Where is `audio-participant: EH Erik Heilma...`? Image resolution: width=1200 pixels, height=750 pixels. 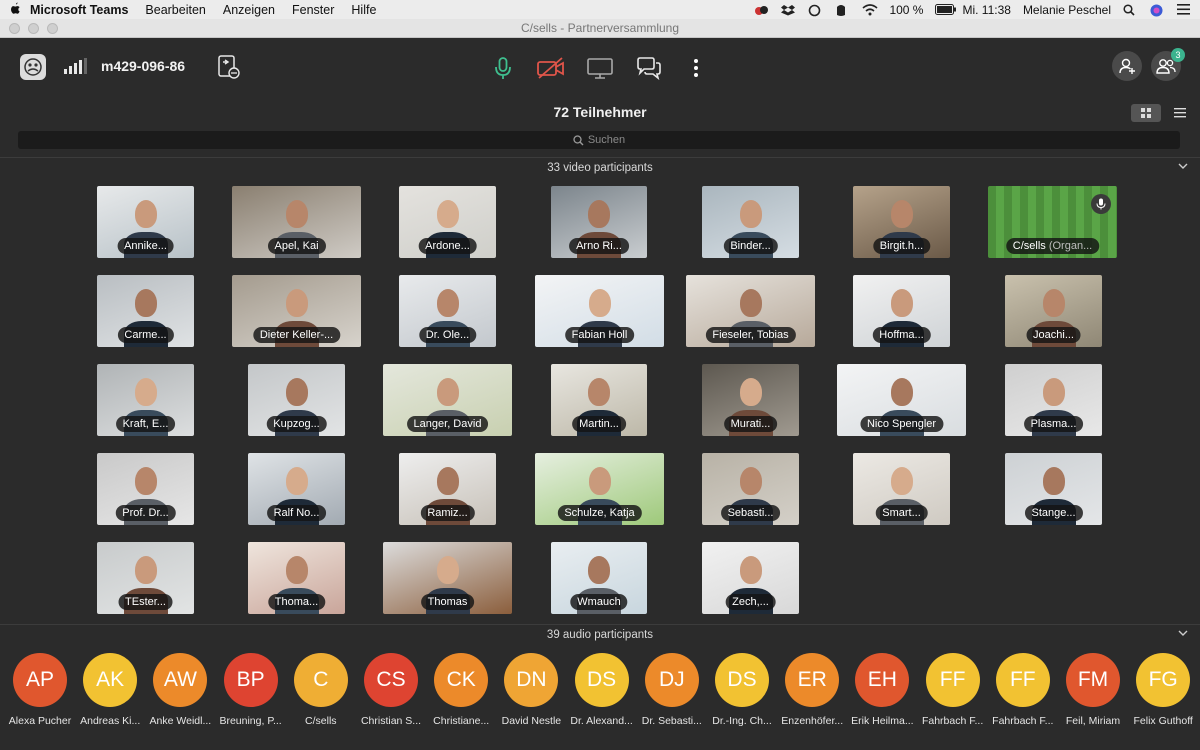
audio-participant: EH Erik Heilma... is located at coordinates (882, 690).